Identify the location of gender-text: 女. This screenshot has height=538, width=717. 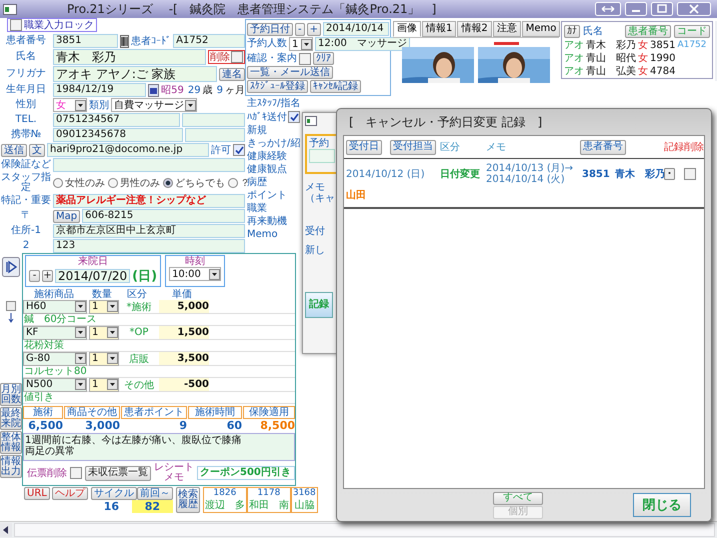
(643, 45).